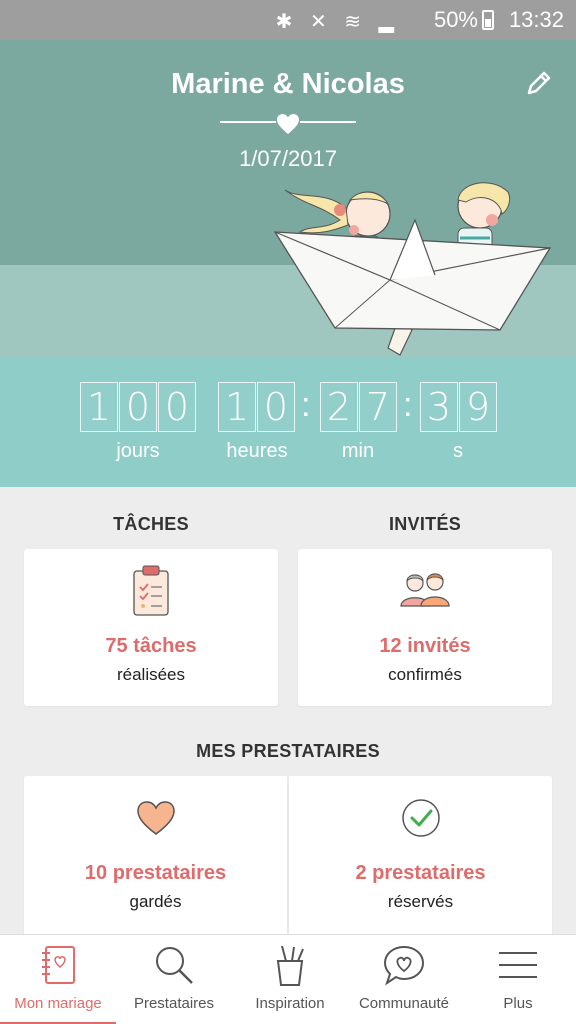 This screenshot has height=1024, width=576. I want to click on countdown: 1 0 0 1 0 : 2 7 : 3 9 jours heures min s, so click(288, 433).